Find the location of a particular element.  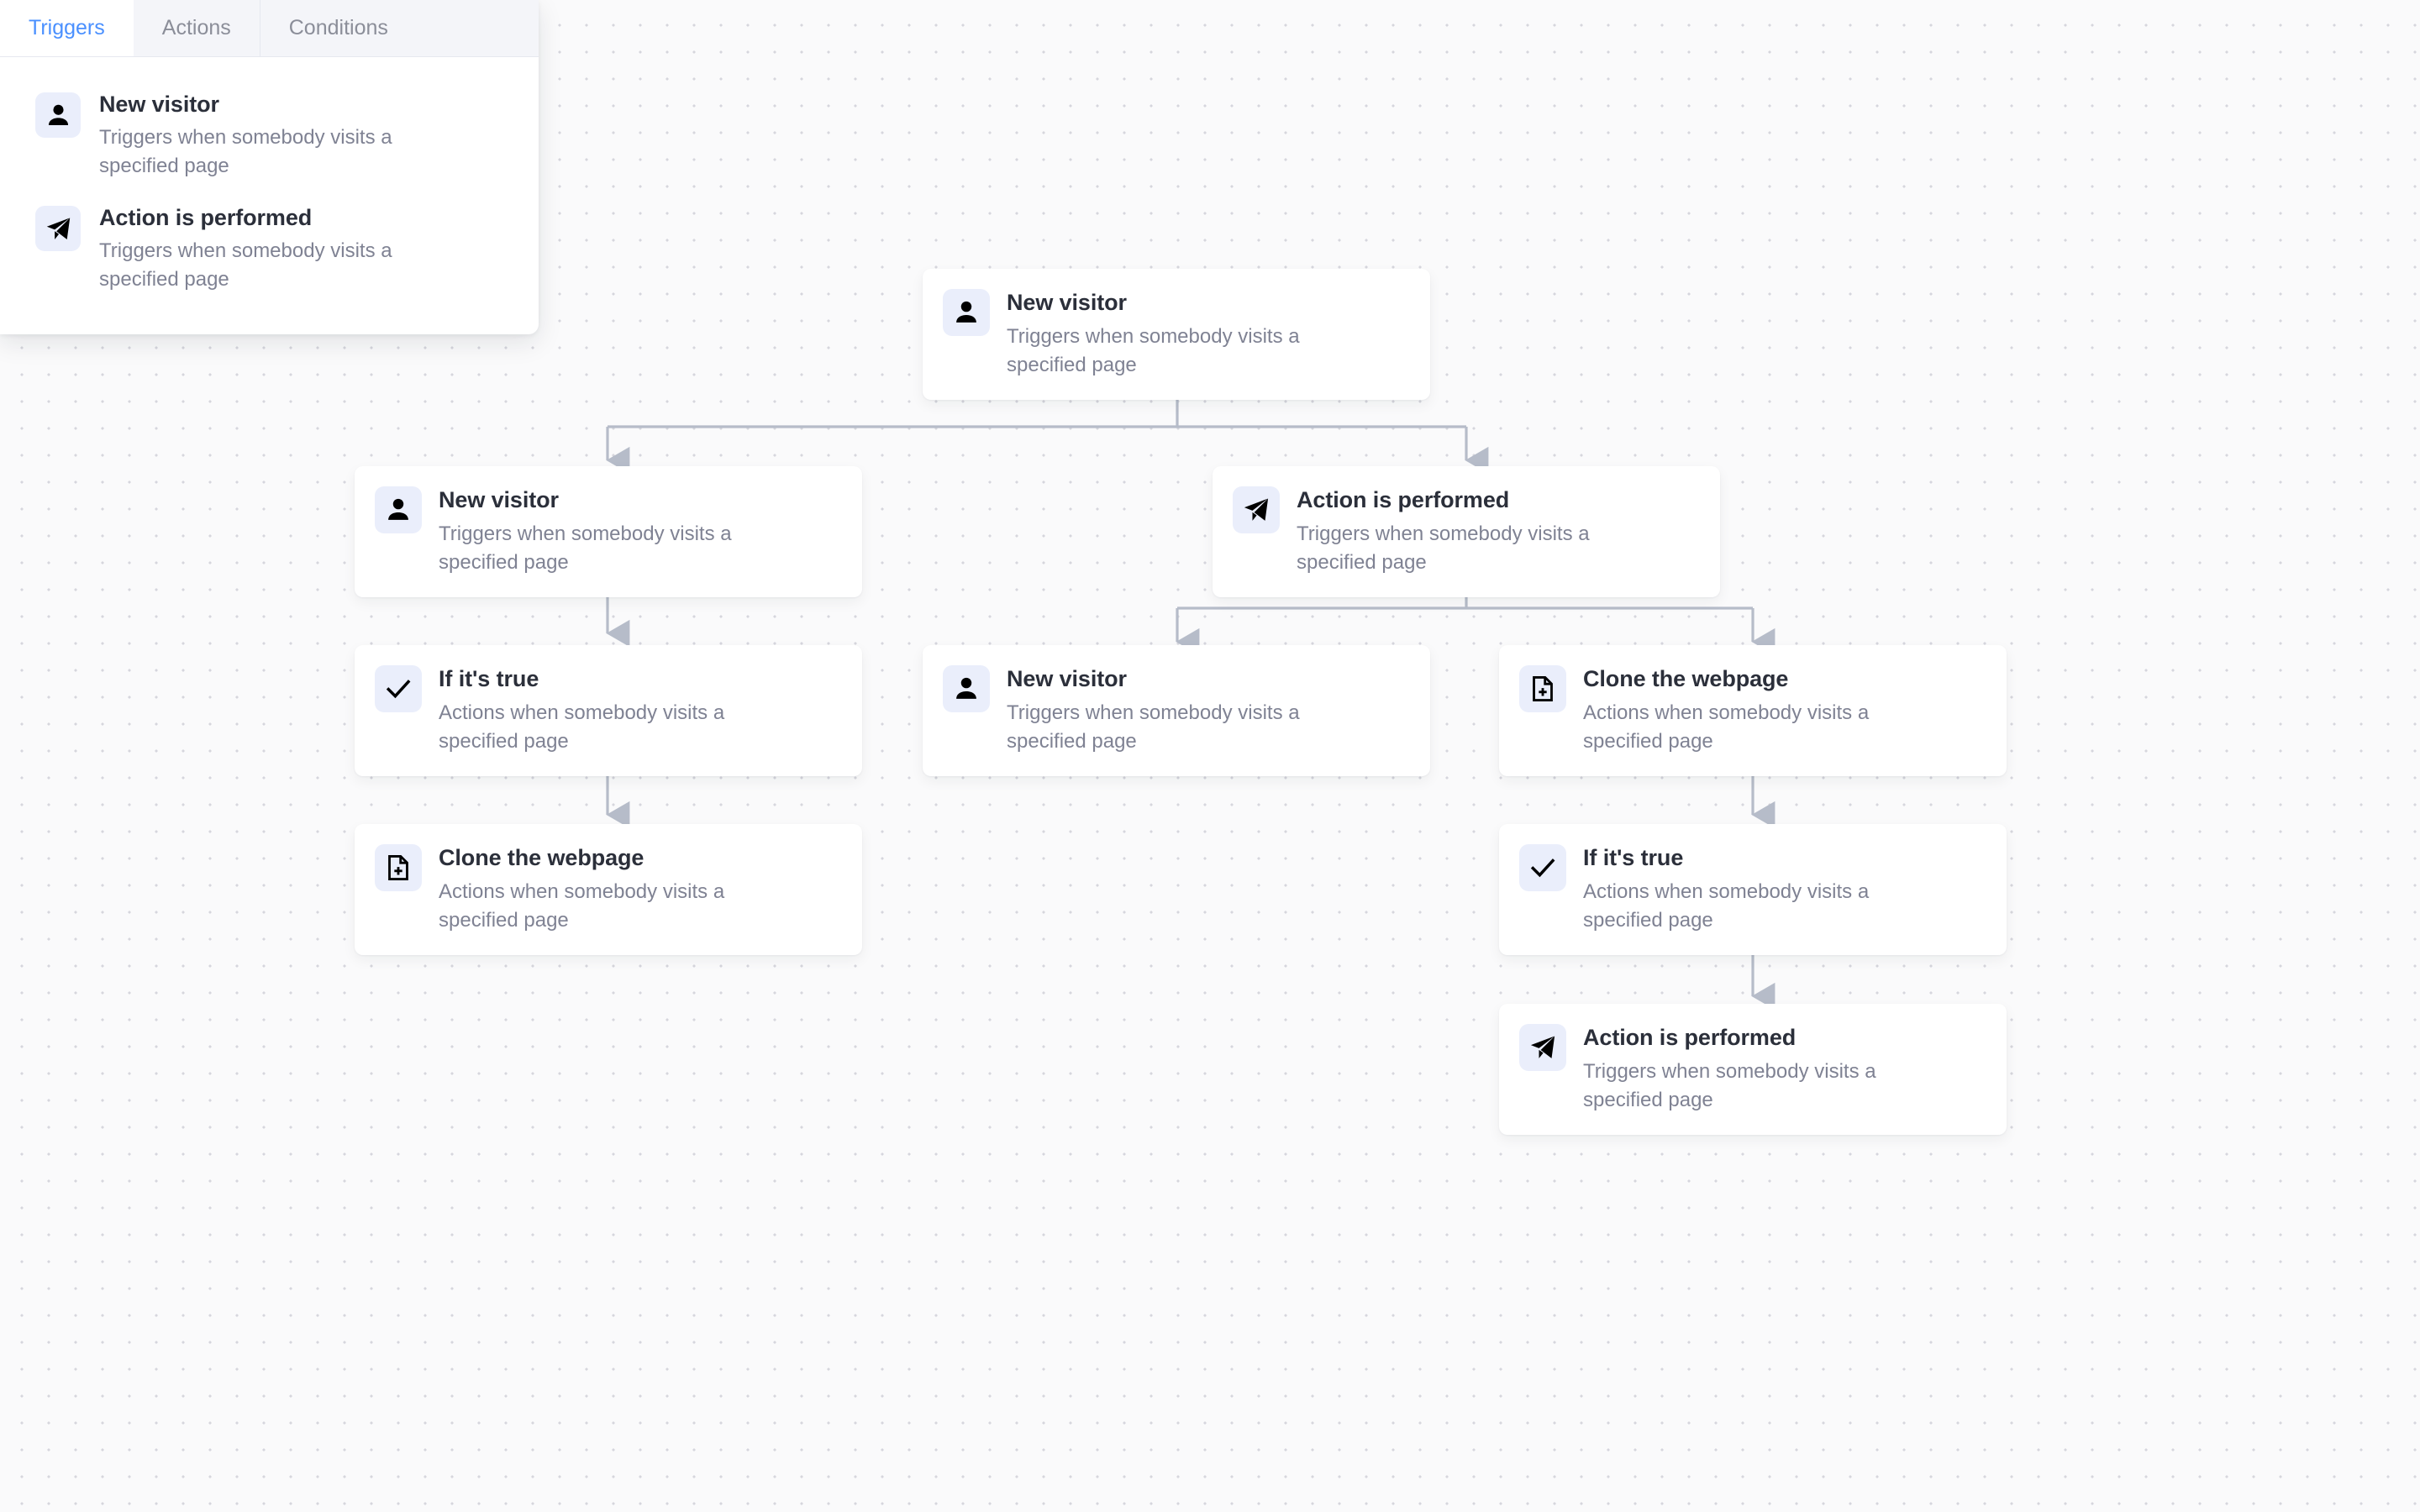

tab-conditions: Conditions is located at coordinates (338, 28).